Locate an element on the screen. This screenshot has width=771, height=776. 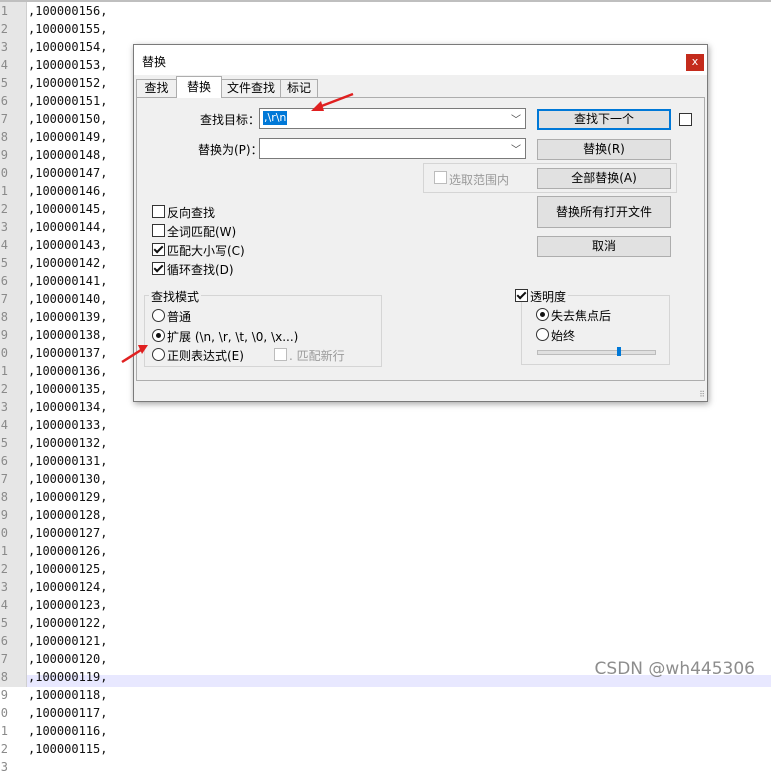
line-number: 1 is located at coordinates (4, 191).